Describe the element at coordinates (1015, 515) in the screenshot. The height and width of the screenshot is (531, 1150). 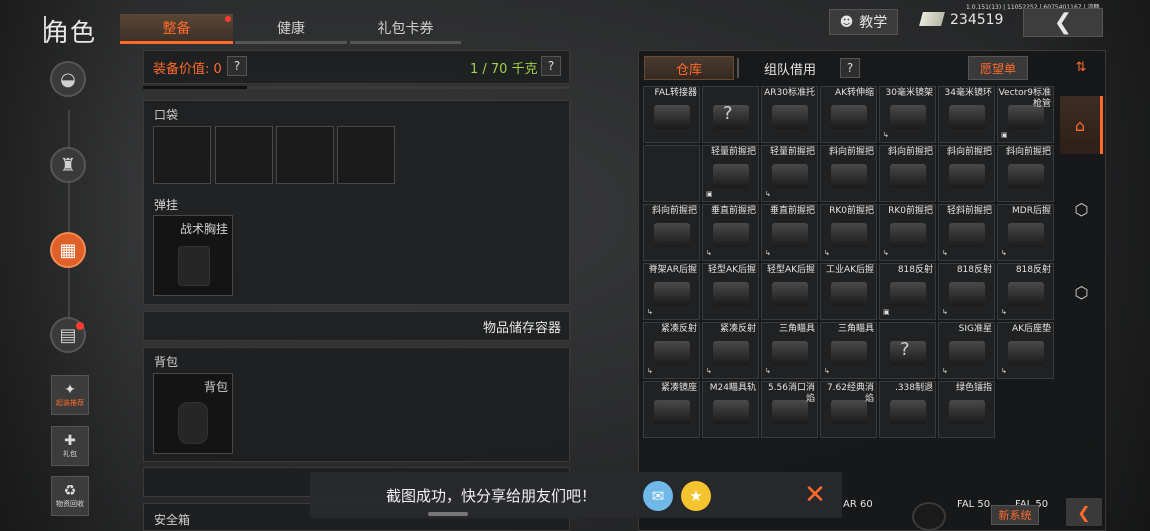
I see `new-system-button: 新系统` at that location.